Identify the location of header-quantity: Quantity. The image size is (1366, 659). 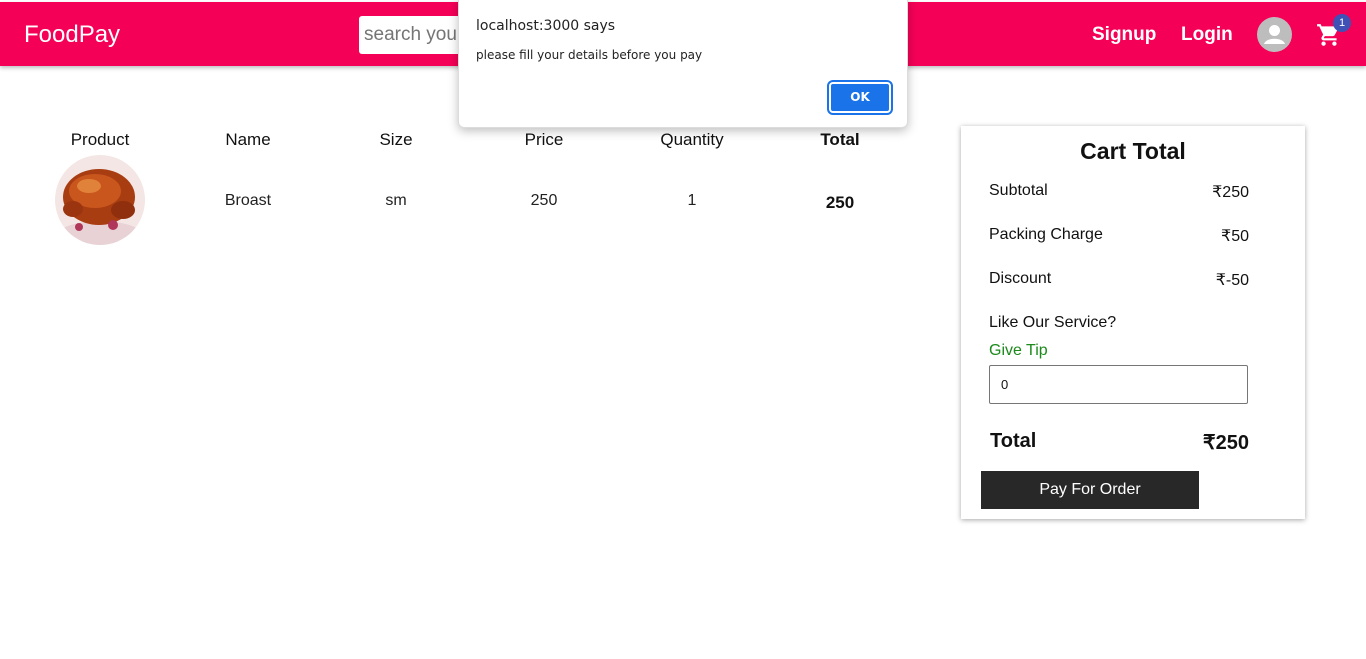
(692, 139).